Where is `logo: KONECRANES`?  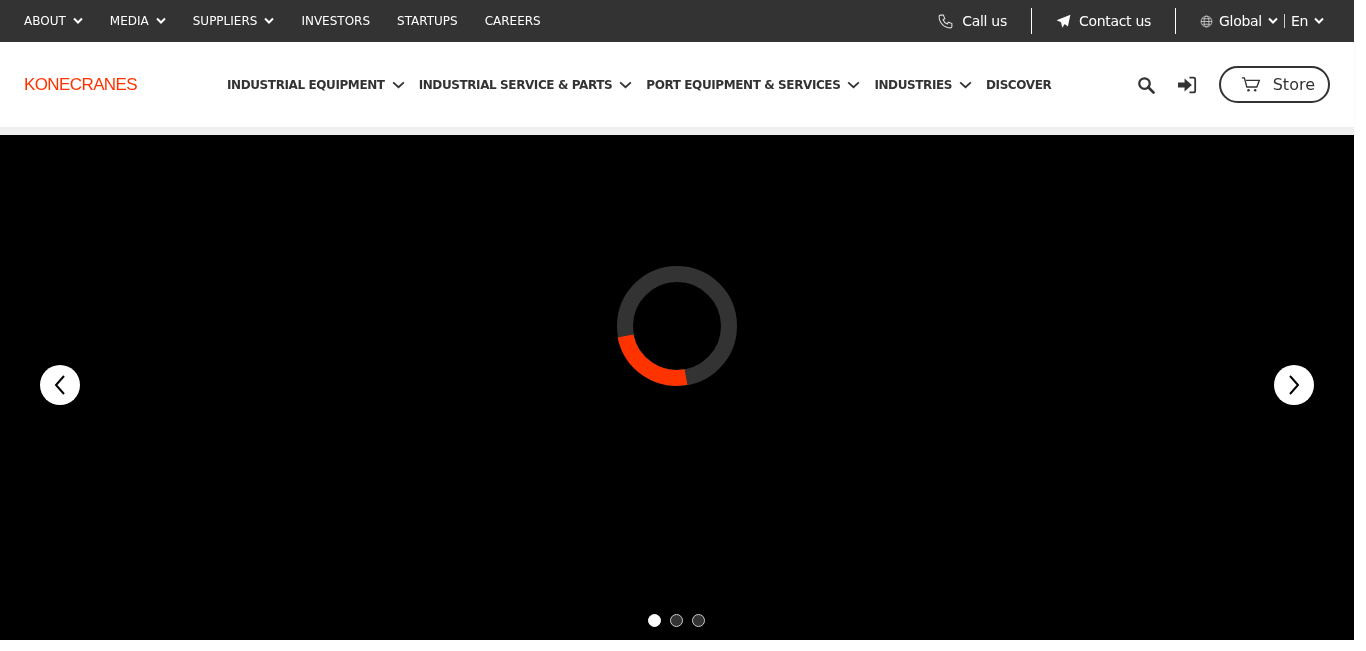
logo: KONECRANES is located at coordinates (114, 84).